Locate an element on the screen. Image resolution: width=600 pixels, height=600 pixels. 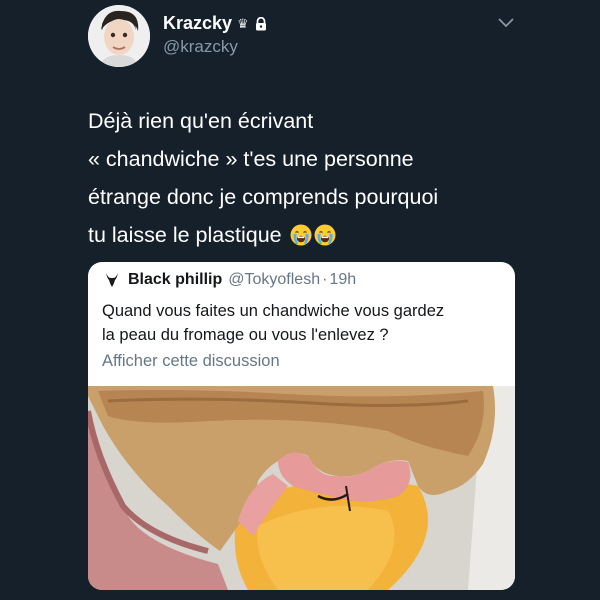
crown-icon: ♛ is located at coordinates (243, 23).